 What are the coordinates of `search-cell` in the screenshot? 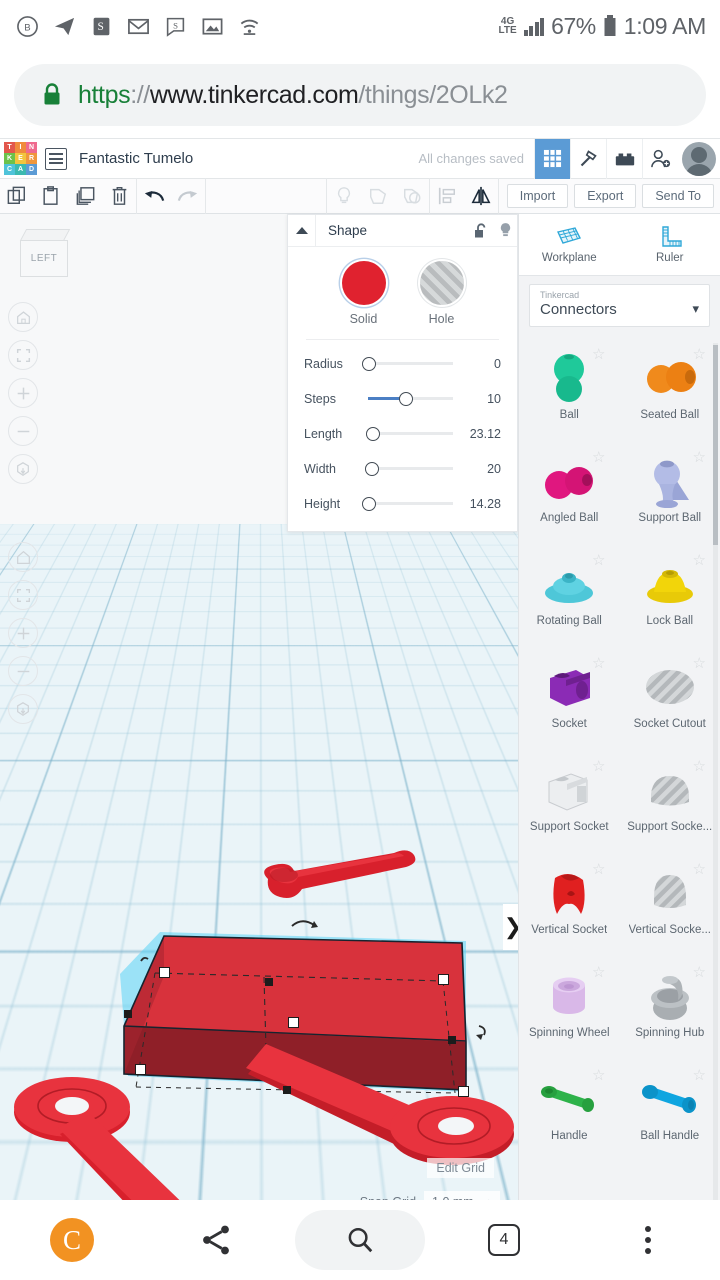 It's located at (360, 1240).